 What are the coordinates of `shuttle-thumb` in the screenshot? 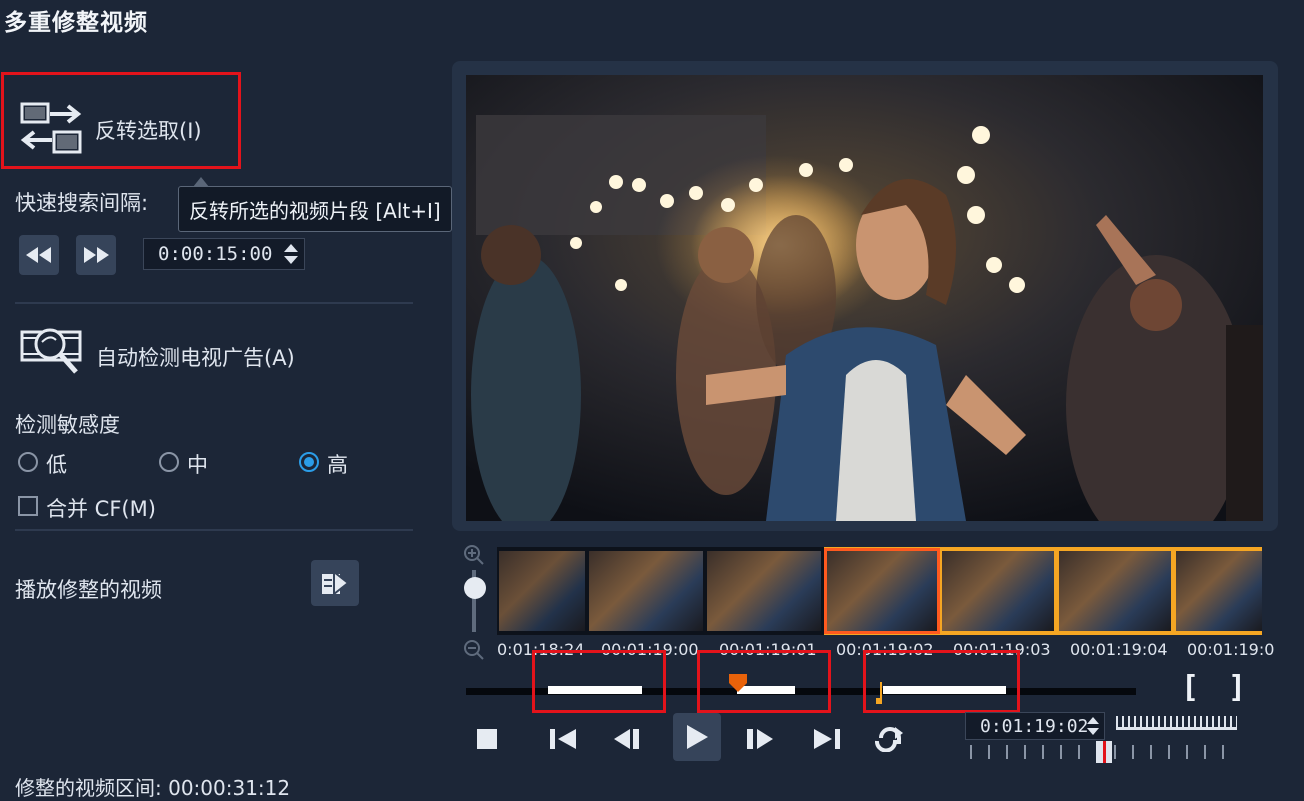 It's located at (1104, 752).